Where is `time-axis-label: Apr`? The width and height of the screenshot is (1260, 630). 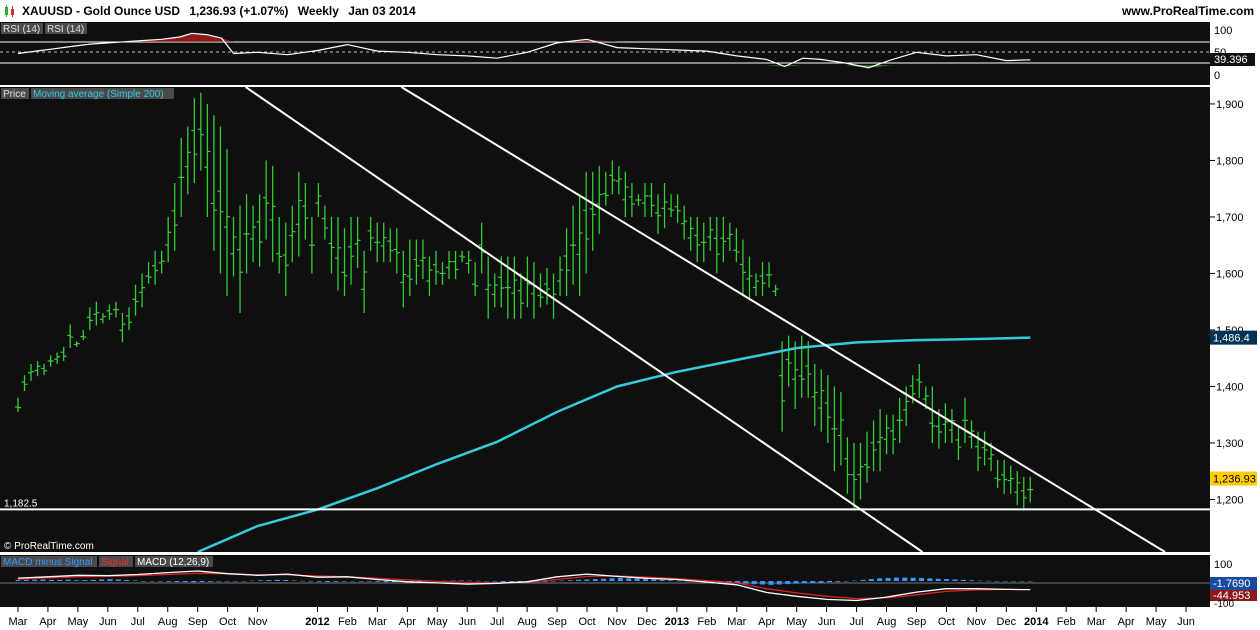 time-axis-label: Apr is located at coordinates (1126, 622).